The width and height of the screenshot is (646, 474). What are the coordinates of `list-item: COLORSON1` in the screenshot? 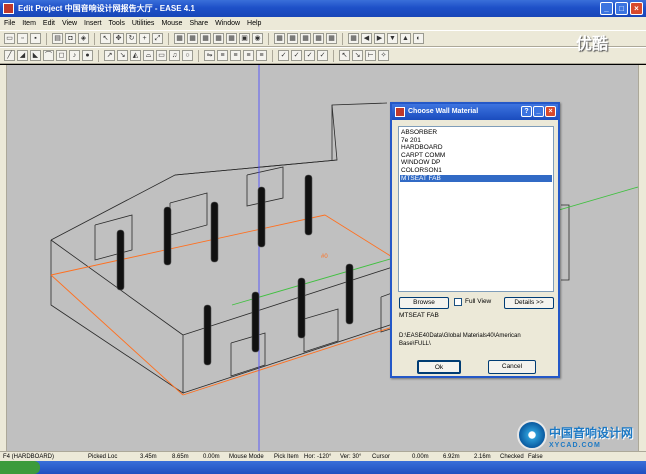 It's located at (476, 171).